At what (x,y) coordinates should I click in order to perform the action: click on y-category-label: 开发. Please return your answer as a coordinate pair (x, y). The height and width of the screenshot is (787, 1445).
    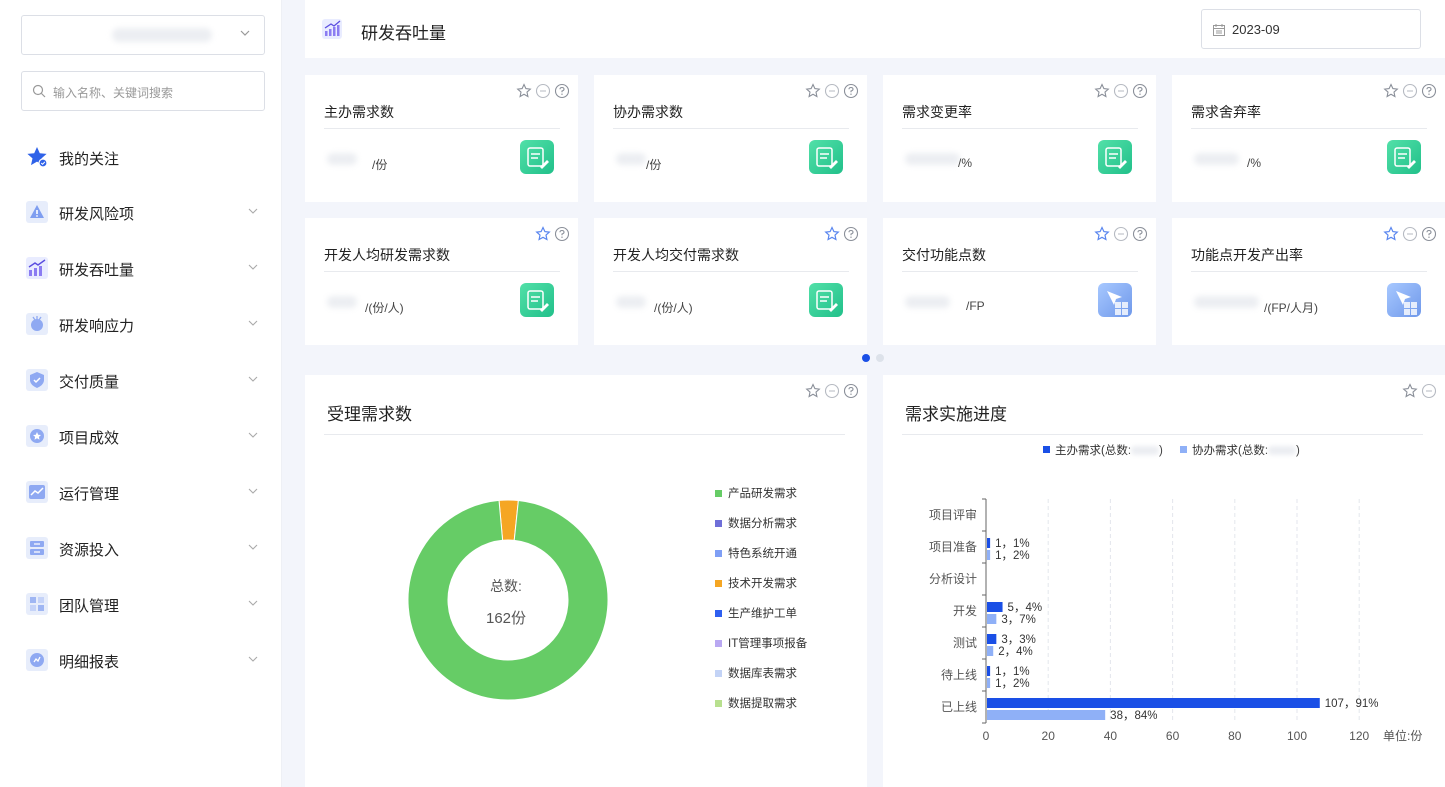
    Looking at the image, I should click on (965, 610).